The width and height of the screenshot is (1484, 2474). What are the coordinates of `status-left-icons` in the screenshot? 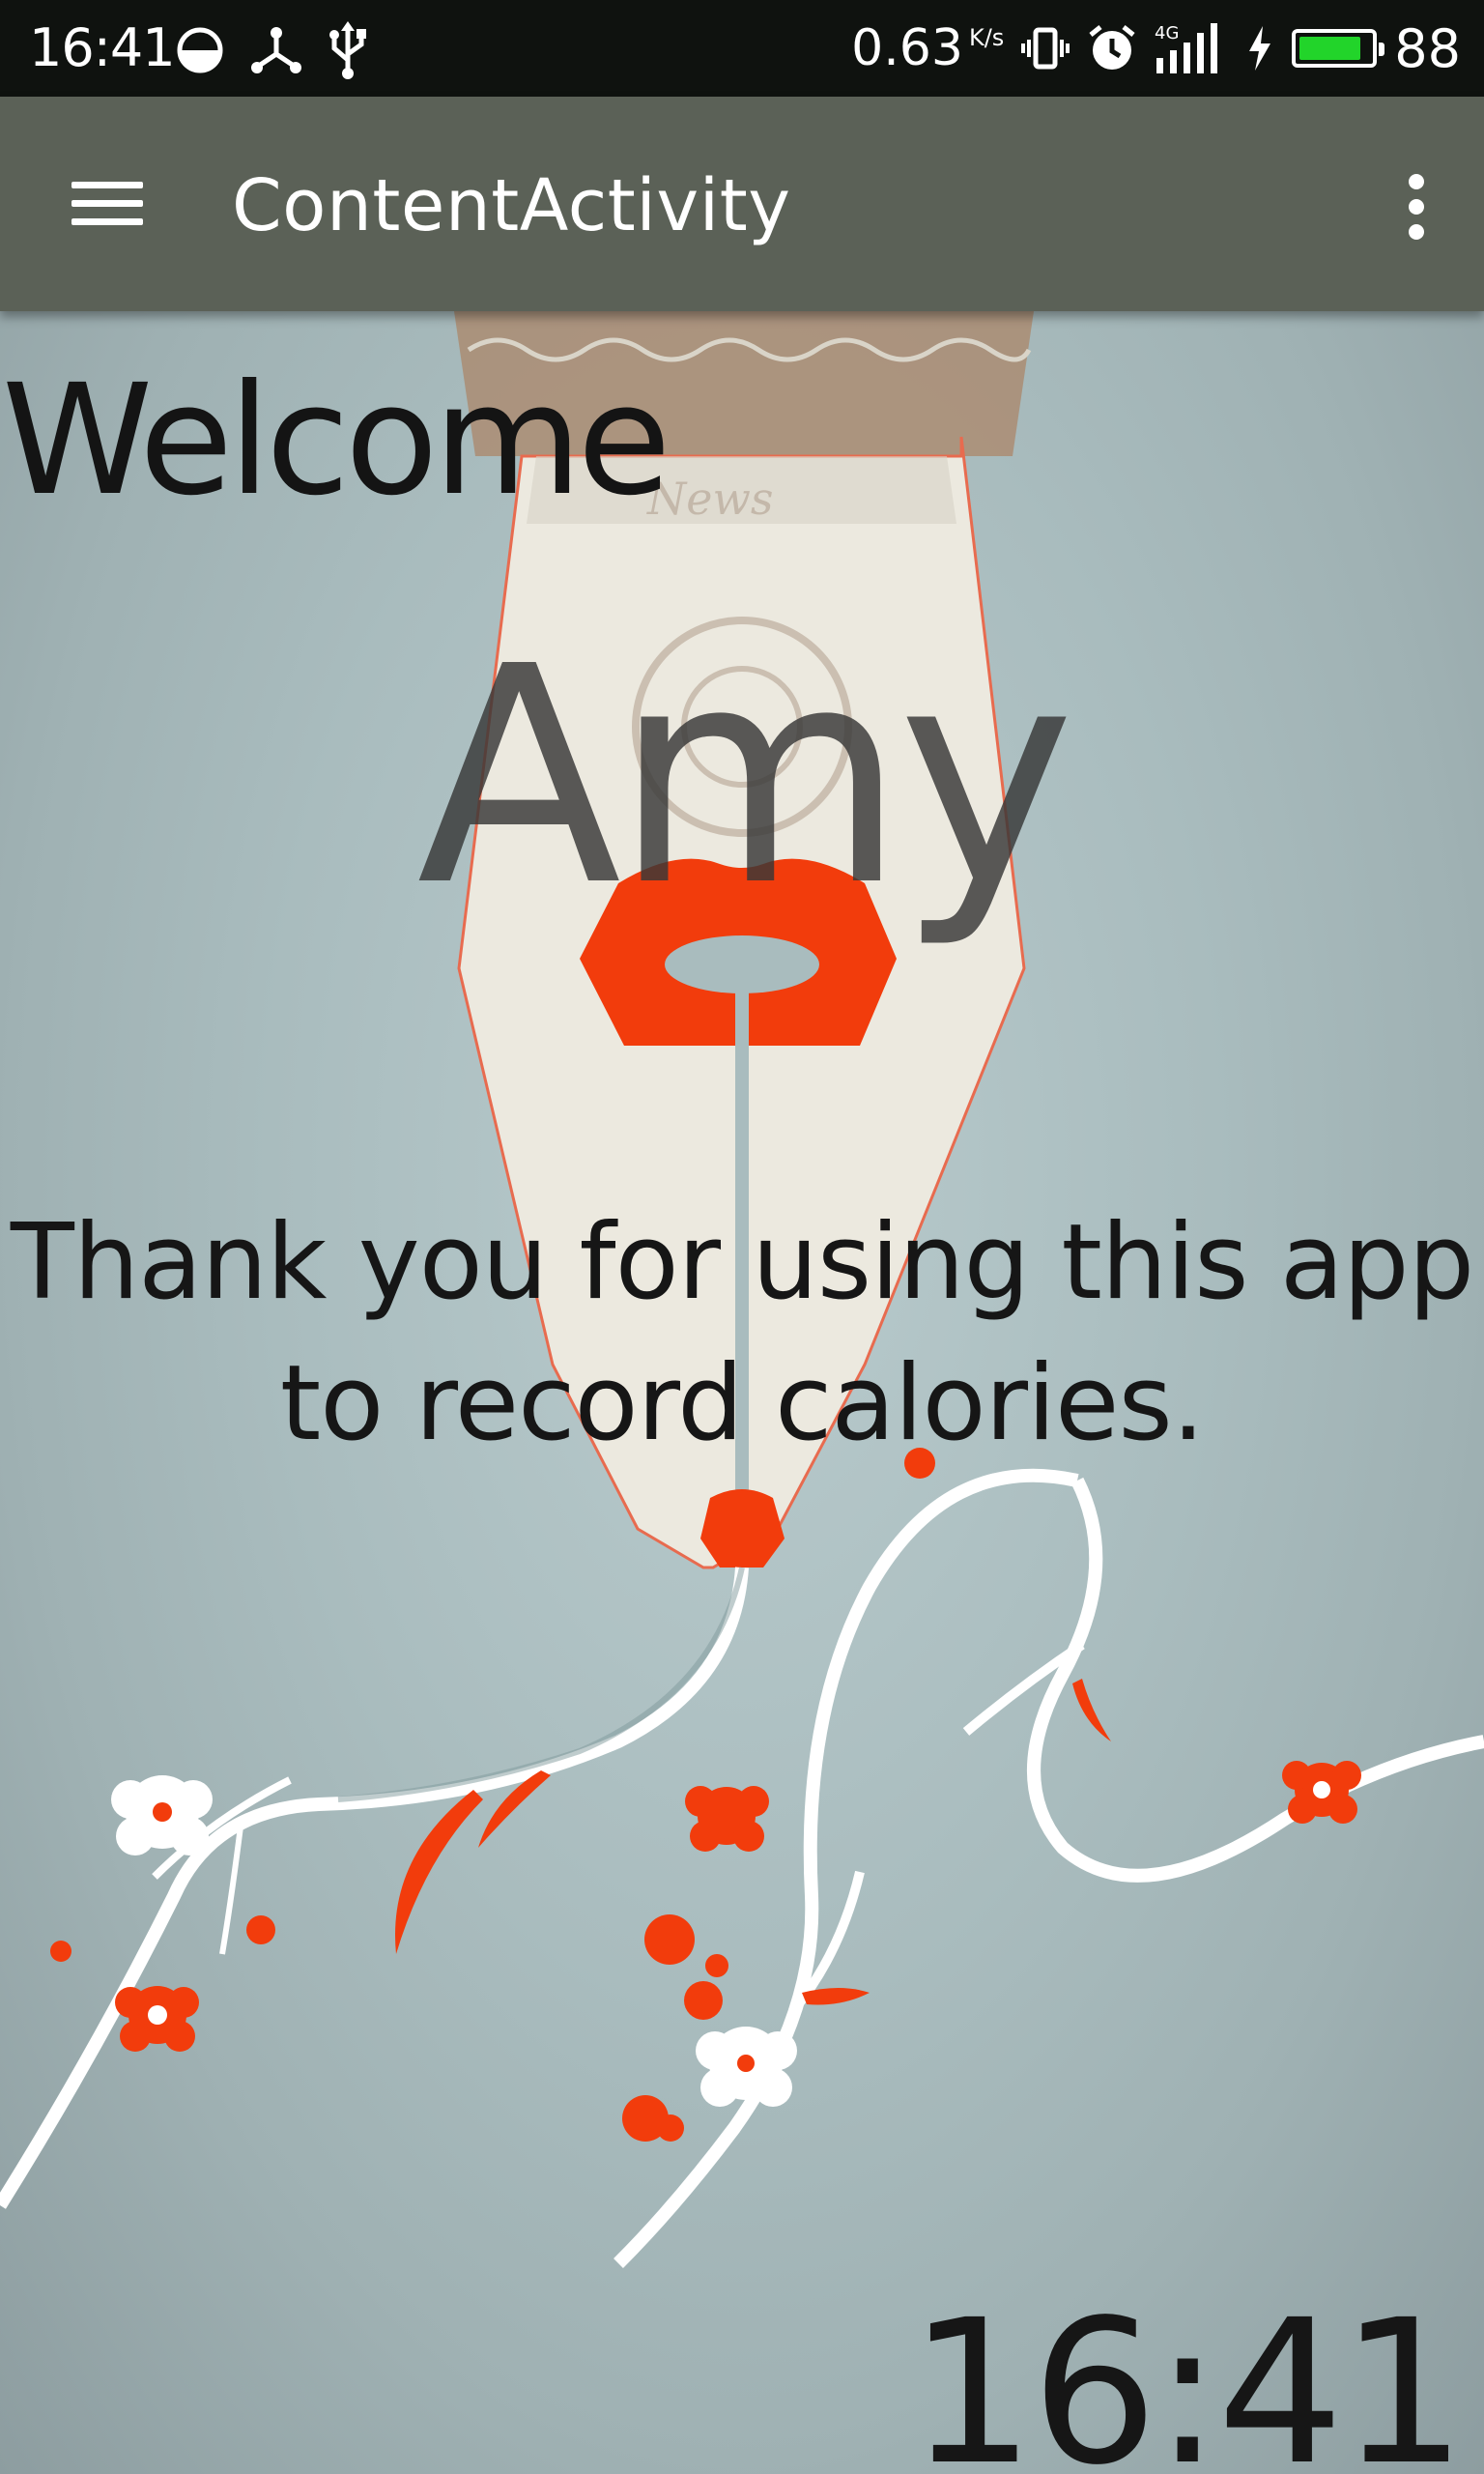 It's located at (271, 50).